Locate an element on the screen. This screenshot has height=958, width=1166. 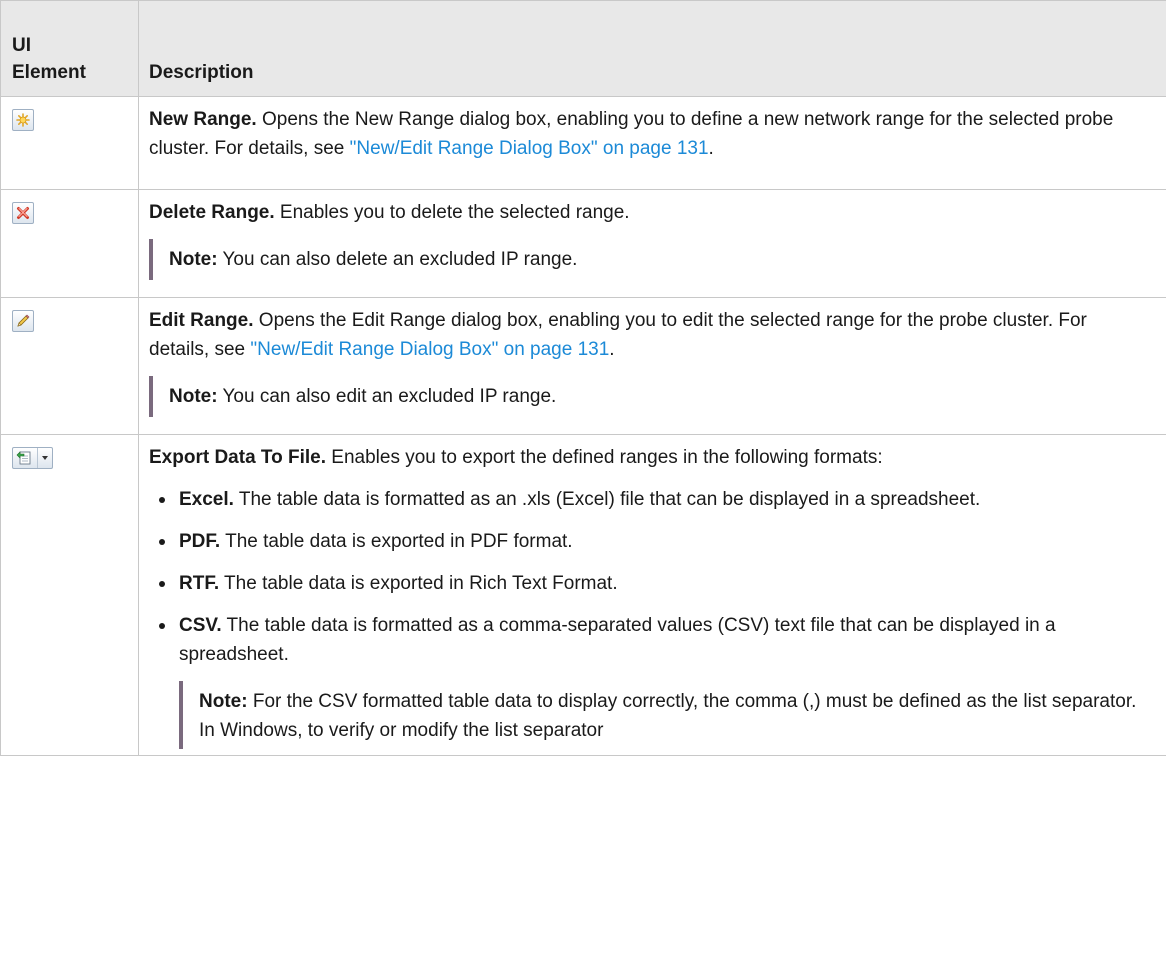
list-item-label: PDF. is located at coordinates (200, 541).